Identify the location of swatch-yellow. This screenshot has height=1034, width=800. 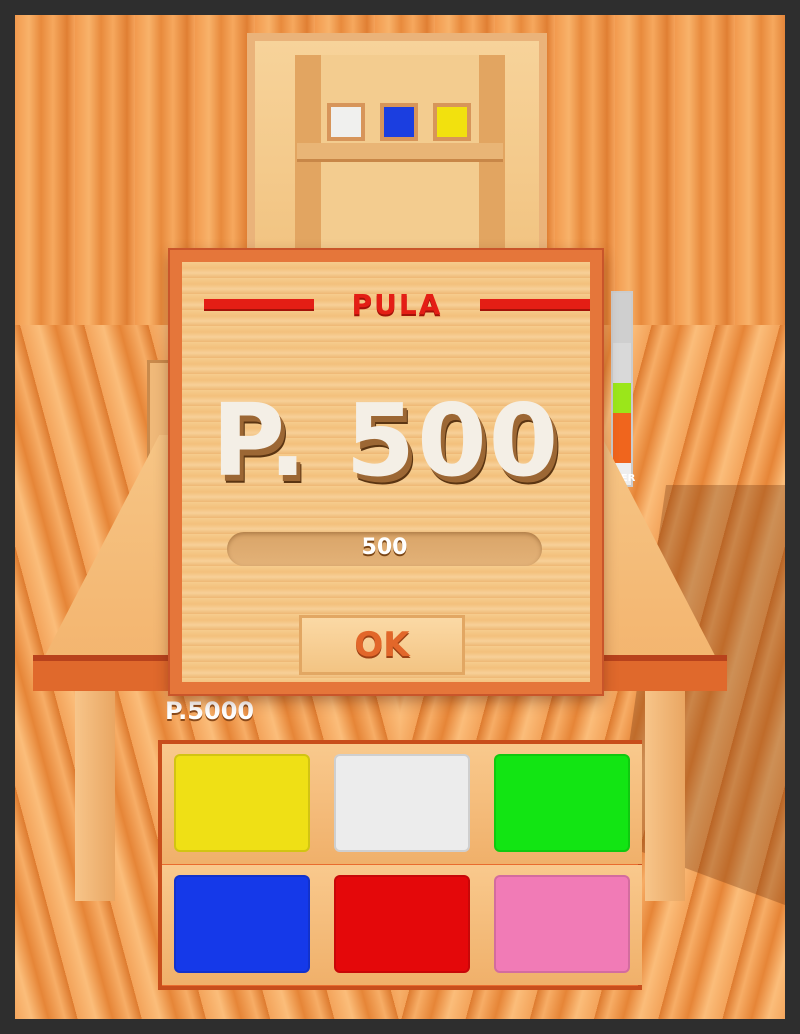
(242, 803).